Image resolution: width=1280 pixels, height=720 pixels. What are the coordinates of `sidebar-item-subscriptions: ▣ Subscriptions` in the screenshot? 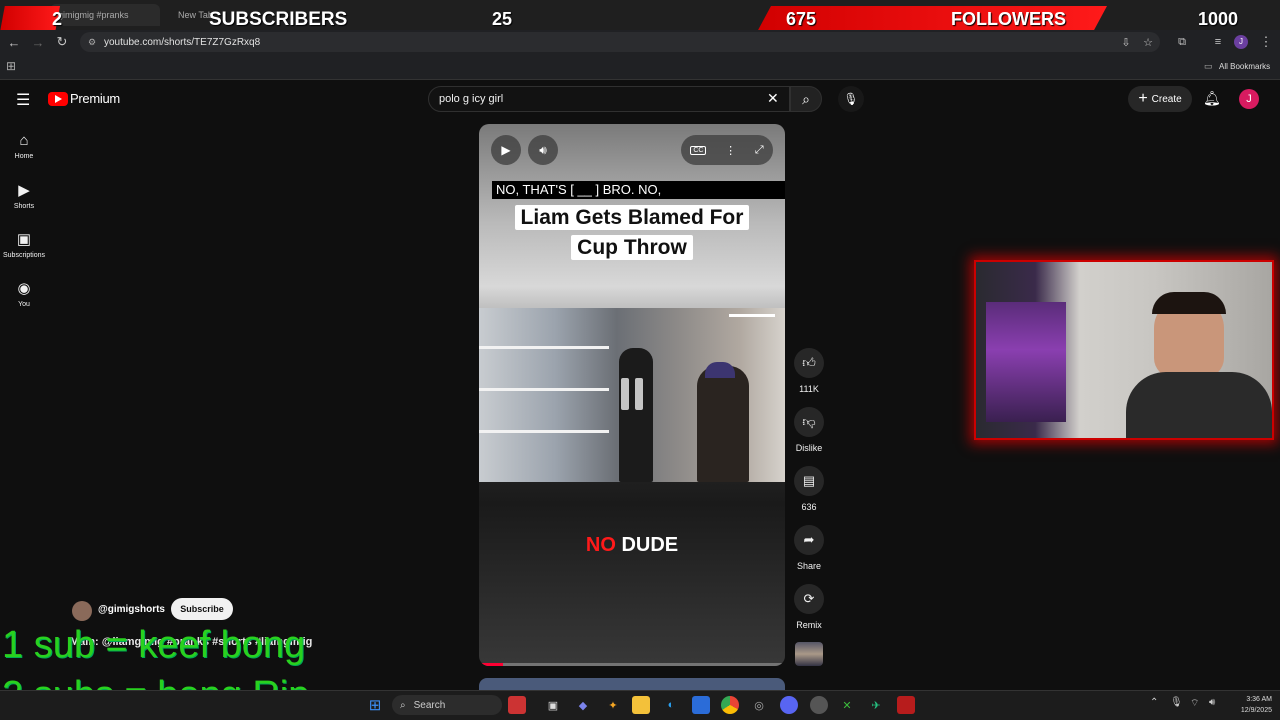 It's located at (24, 244).